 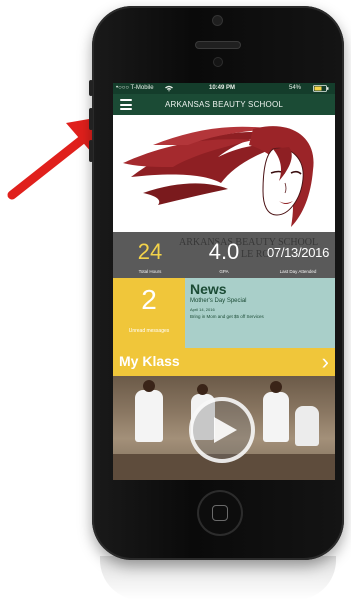 I want to click on news-item-body: Bring in Mom and get $5 off Services, so click(x=227, y=316).